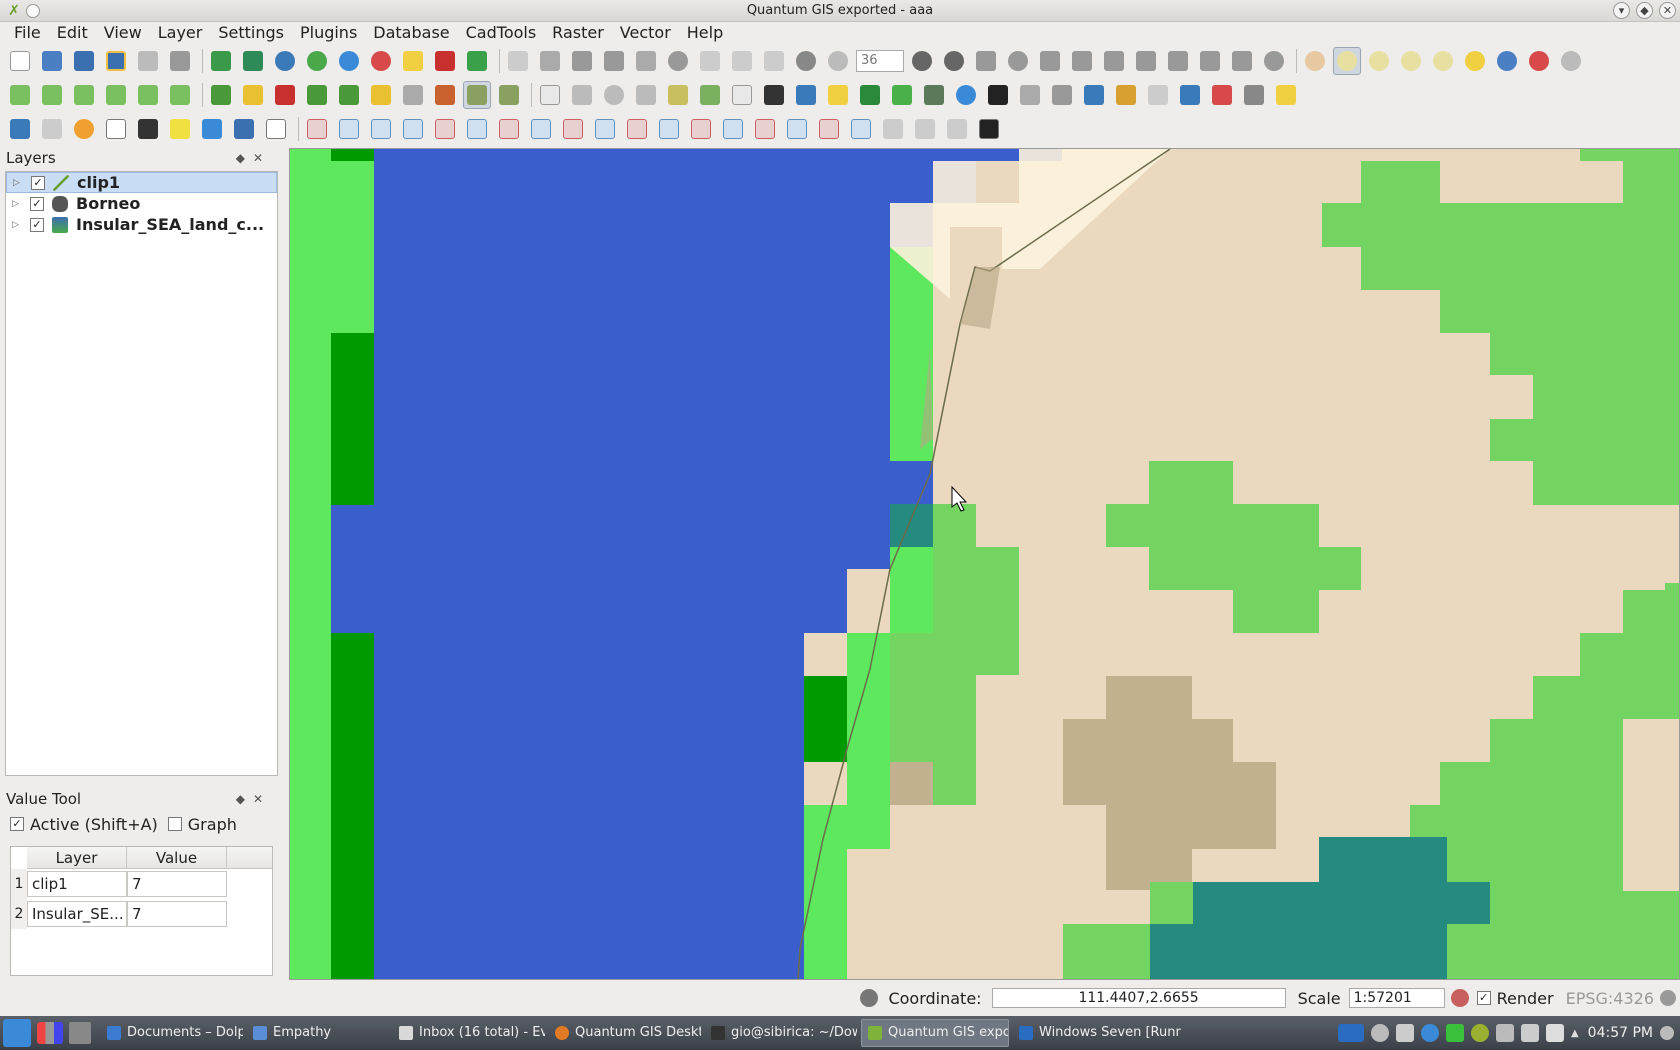 Image resolution: width=1680 pixels, height=1050 pixels. Describe the element at coordinates (1062, 95) in the screenshot. I see `mask-button` at that location.